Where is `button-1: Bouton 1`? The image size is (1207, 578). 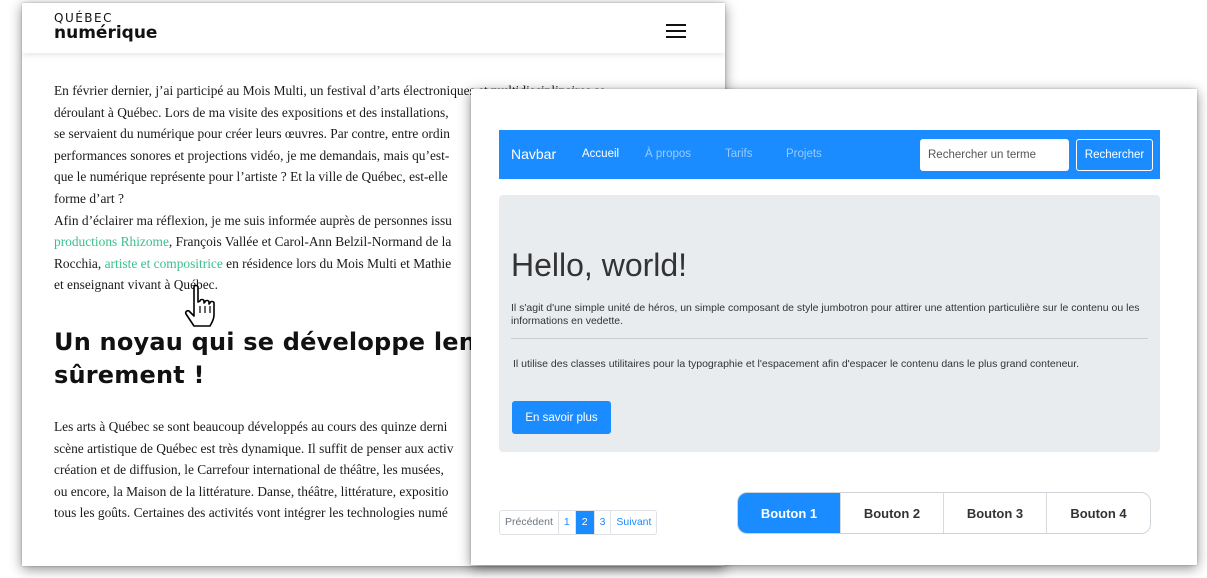 button-1: Bouton 1 is located at coordinates (789, 513).